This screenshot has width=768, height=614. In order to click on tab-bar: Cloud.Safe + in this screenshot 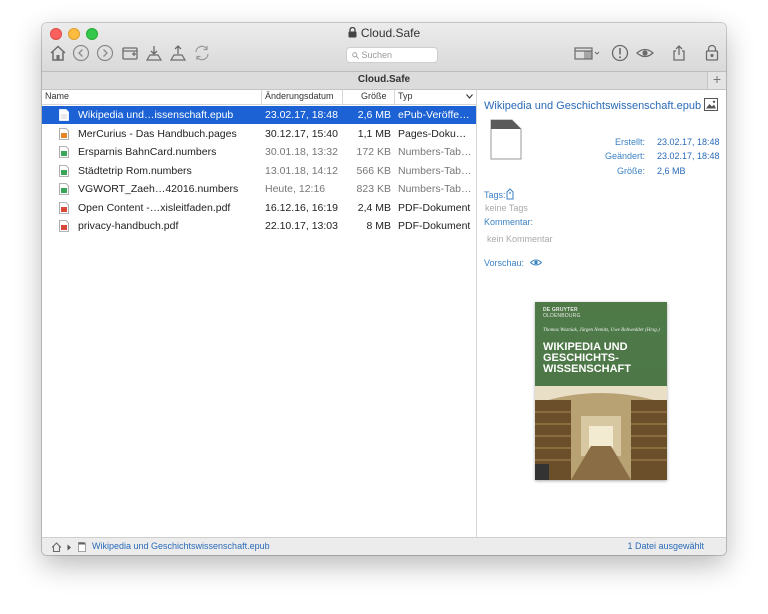, I will do `click(384, 81)`.